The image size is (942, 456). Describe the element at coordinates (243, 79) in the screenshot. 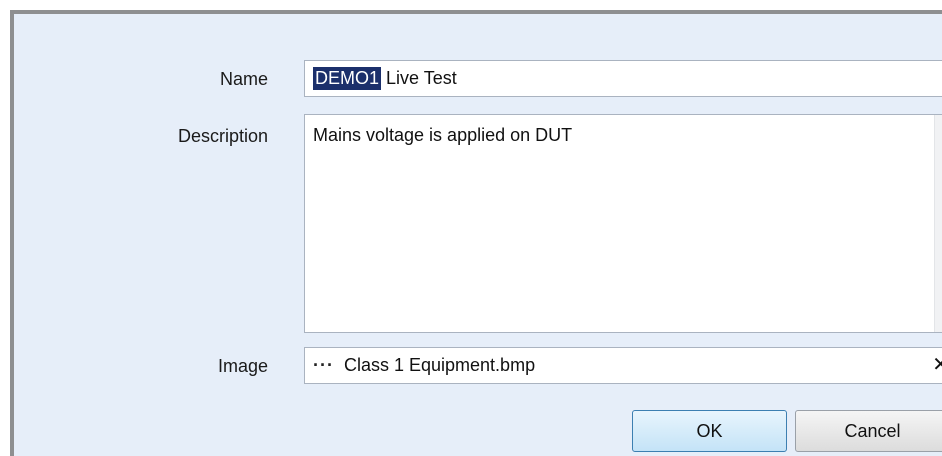

I see `name-label: Name` at that location.